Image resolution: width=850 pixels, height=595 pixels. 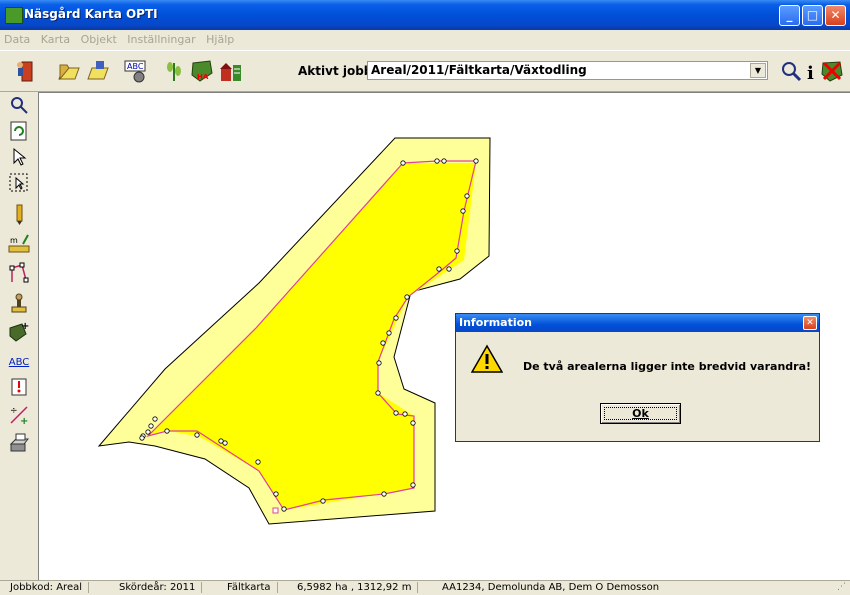 What do you see at coordinates (425, 39) in the screenshot?
I see `menu-bar: Data Karta Objekt Inställningar Hjälp` at bounding box center [425, 39].